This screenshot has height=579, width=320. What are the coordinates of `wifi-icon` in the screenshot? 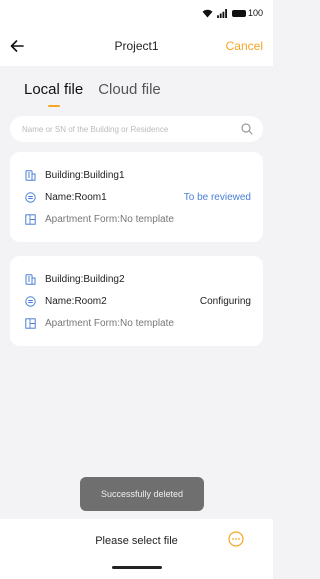 It's located at (207, 13).